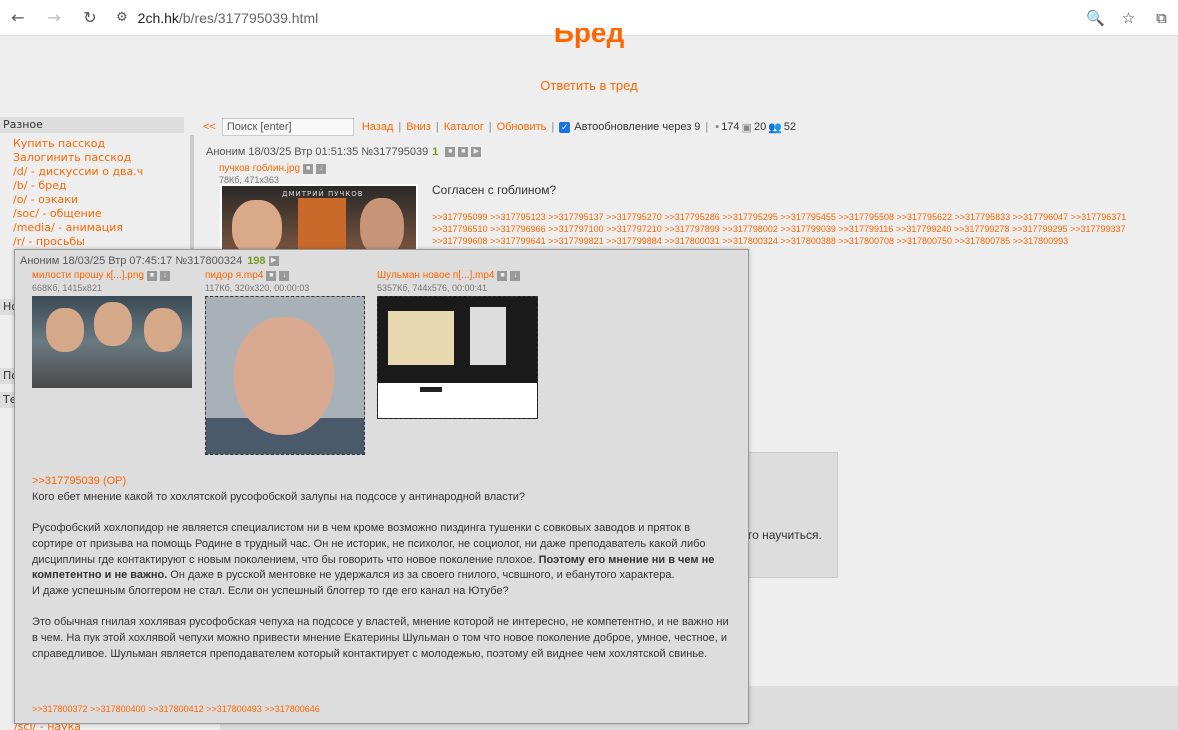 The width and height of the screenshot is (1178, 730). I want to click on catalog-link: Каталог, so click(464, 127).